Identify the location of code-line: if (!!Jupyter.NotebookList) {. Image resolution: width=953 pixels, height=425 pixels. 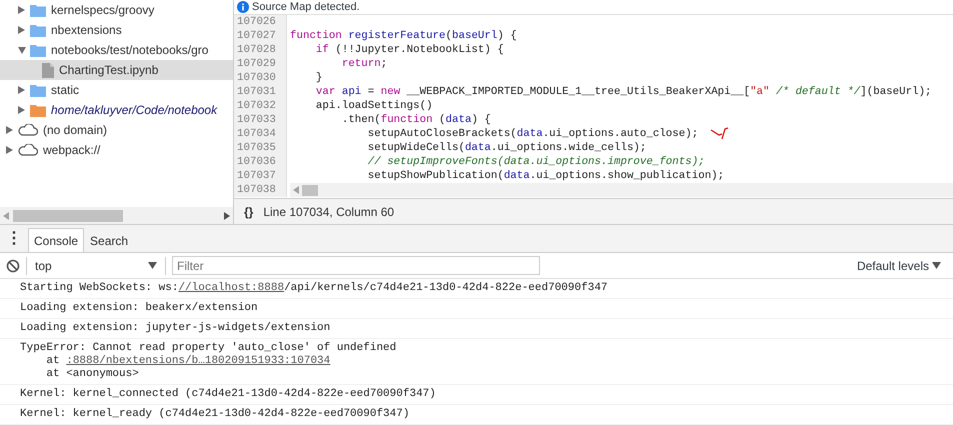
(409, 50).